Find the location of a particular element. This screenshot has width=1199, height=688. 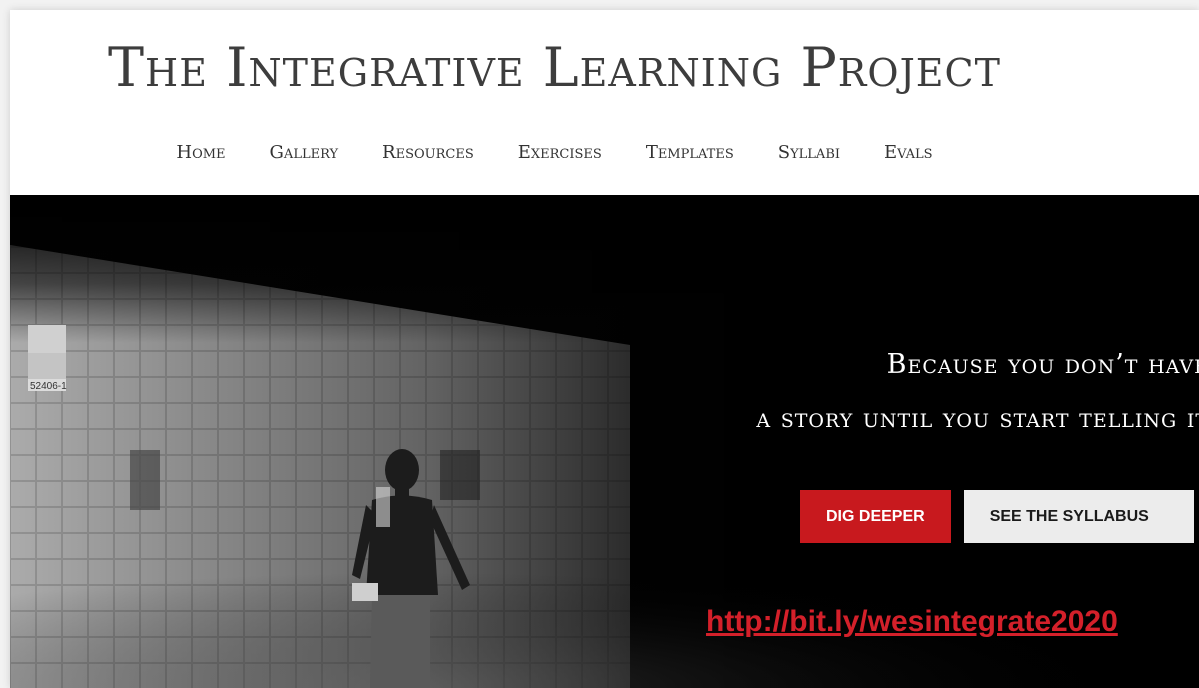

dig-deeper-button: DIG DEEPER is located at coordinates (875, 516).